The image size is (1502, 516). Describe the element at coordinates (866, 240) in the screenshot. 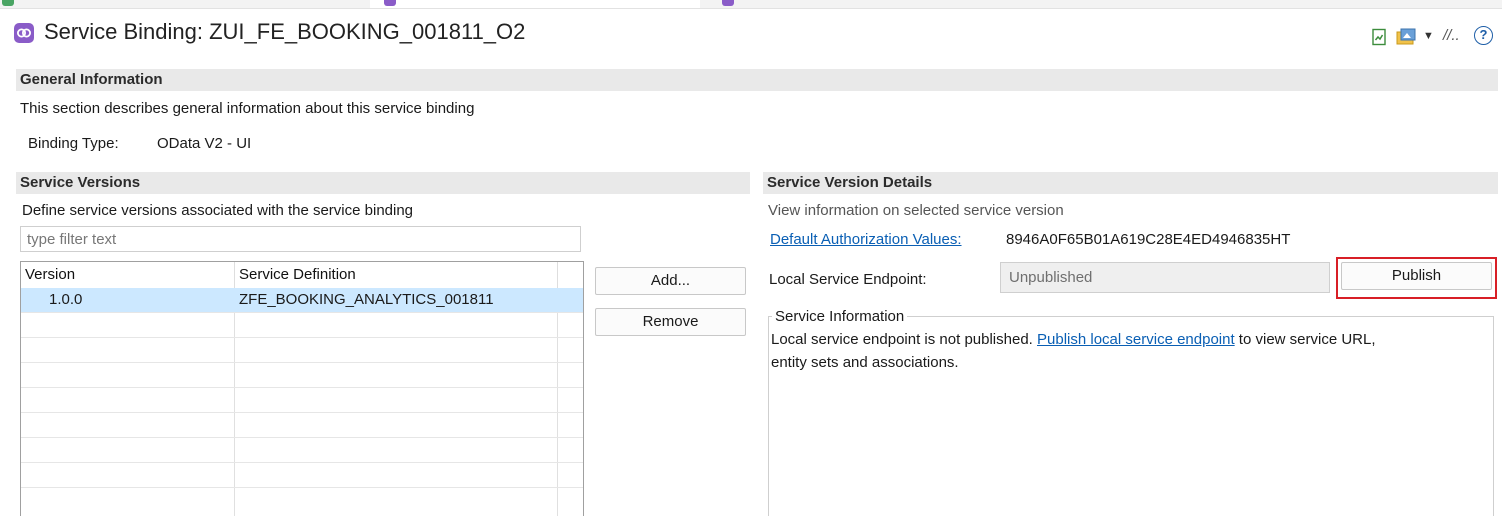

I see `default-authorization-values-link: Default Authorization Values:` at that location.